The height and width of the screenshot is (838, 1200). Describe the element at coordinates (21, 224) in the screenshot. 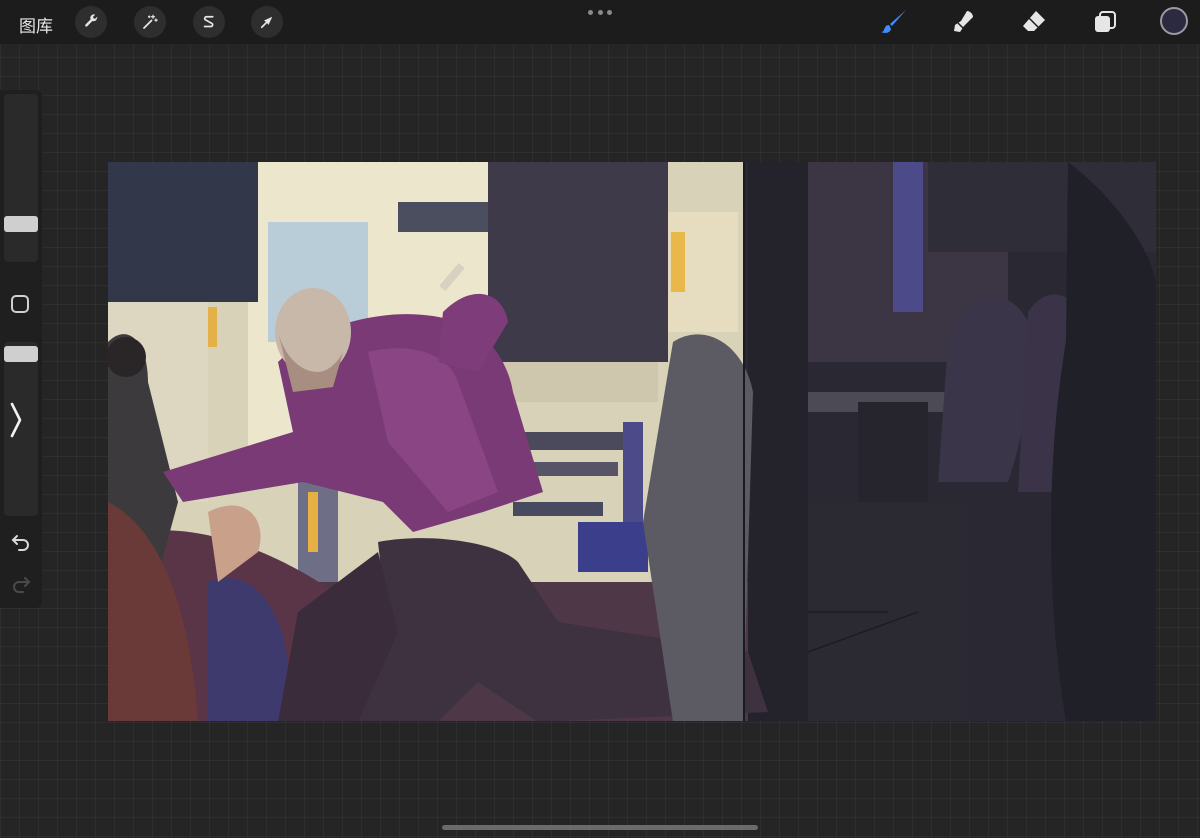

I see `brush-size-handle` at that location.